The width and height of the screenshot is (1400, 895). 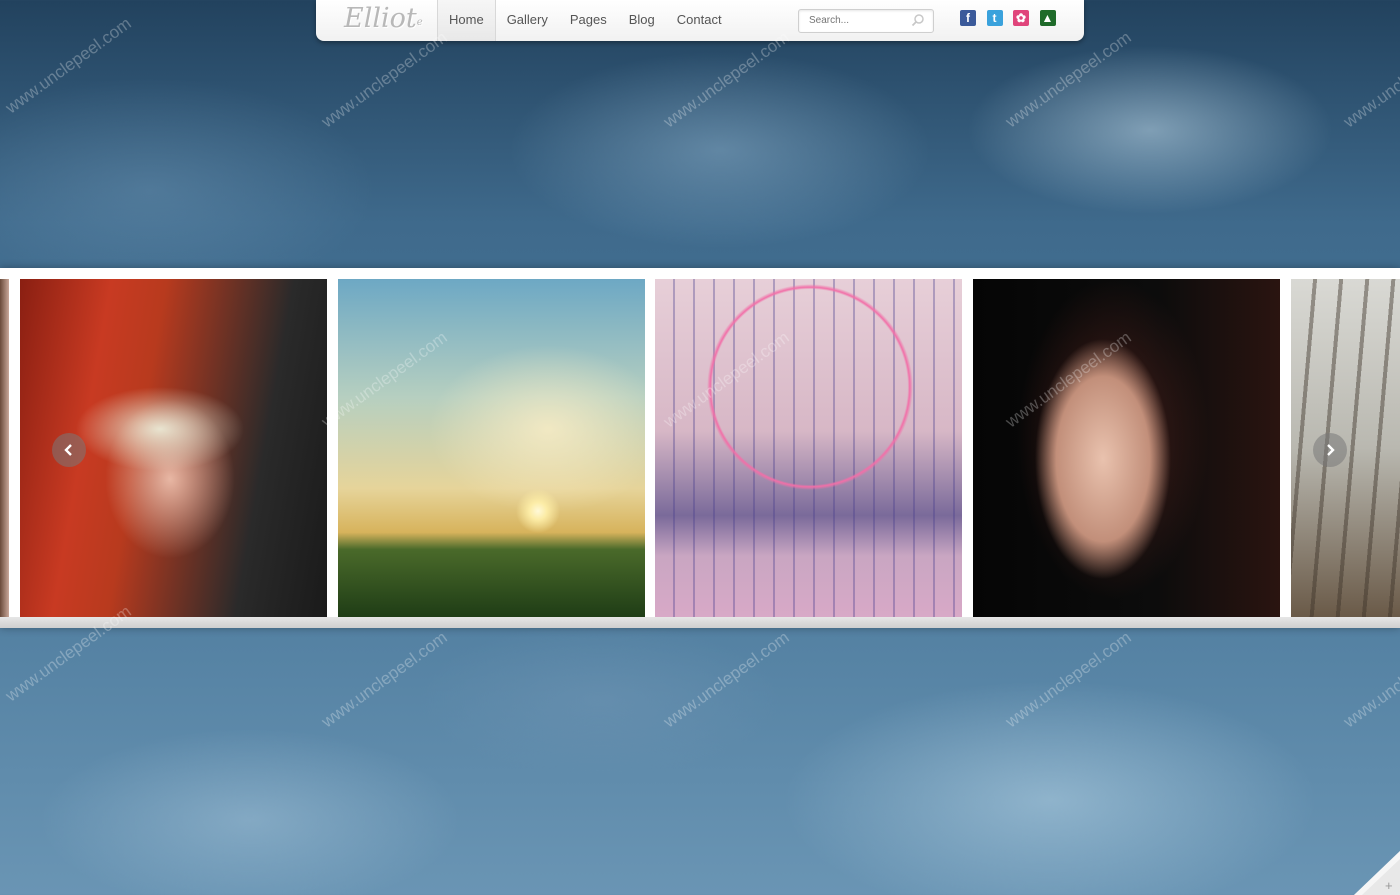 What do you see at coordinates (808, 448) in the screenshot?
I see `gallery-photo-london-eye` at bounding box center [808, 448].